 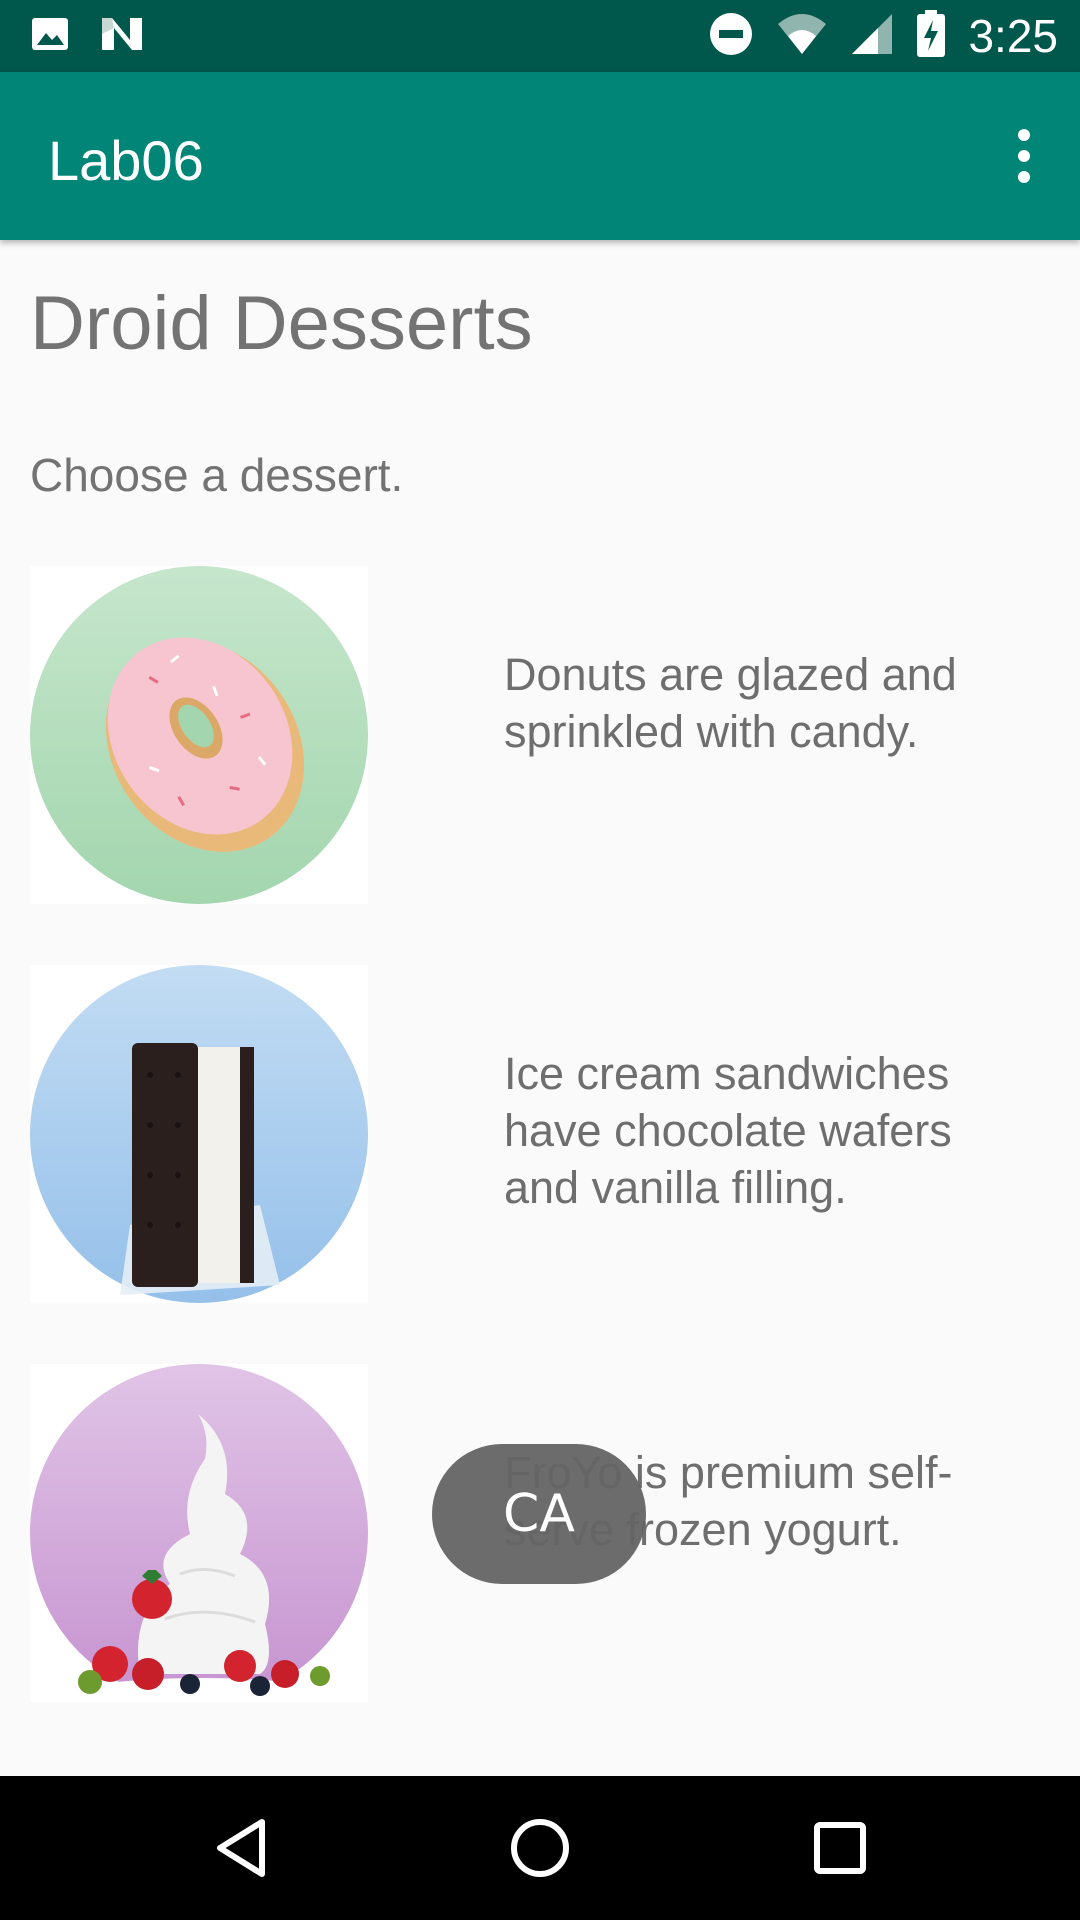 What do you see at coordinates (1013, 36) in the screenshot?
I see `clock: 3:25` at bounding box center [1013, 36].